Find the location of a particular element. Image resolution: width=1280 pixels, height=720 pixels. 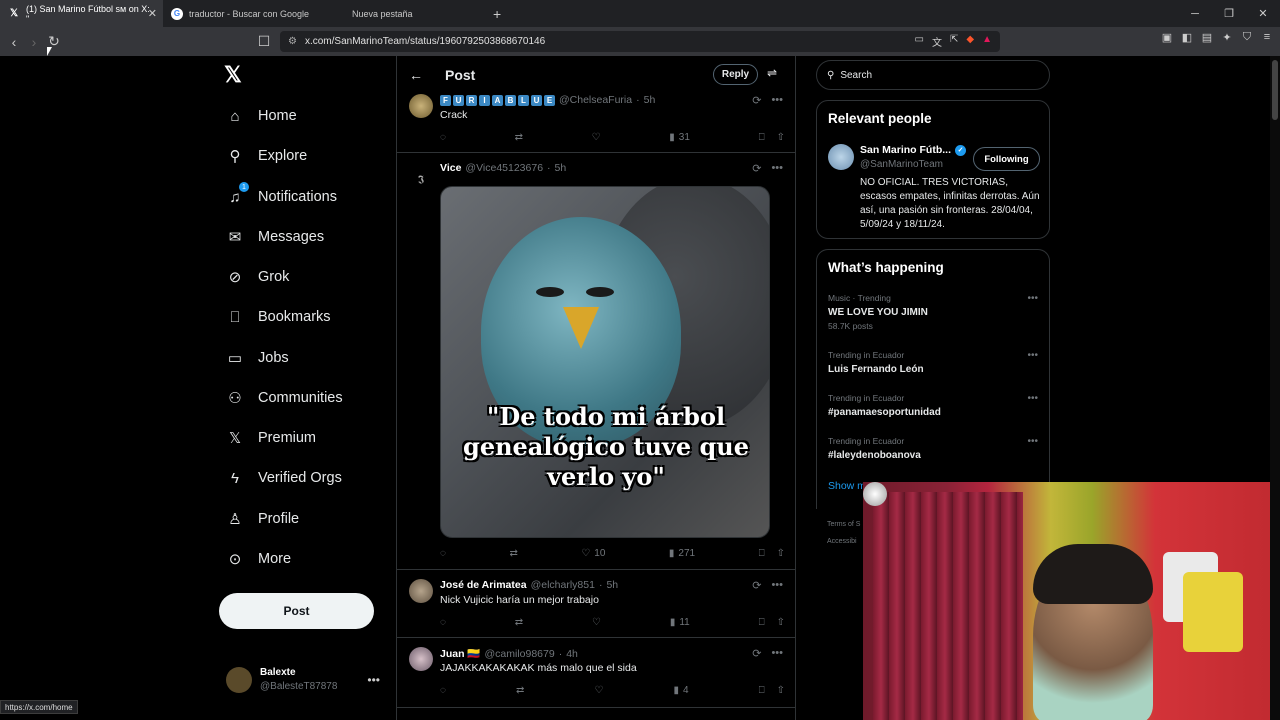

timestamp: 4h is located at coordinates (572, 654).